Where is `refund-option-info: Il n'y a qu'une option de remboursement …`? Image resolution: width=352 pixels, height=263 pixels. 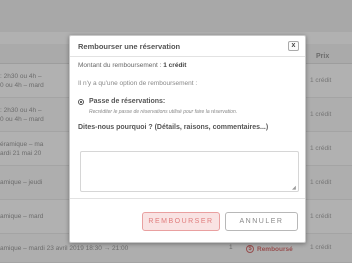 refund-option-info: Il n'y a qu'une option de remboursement … is located at coordinates (138, 83).